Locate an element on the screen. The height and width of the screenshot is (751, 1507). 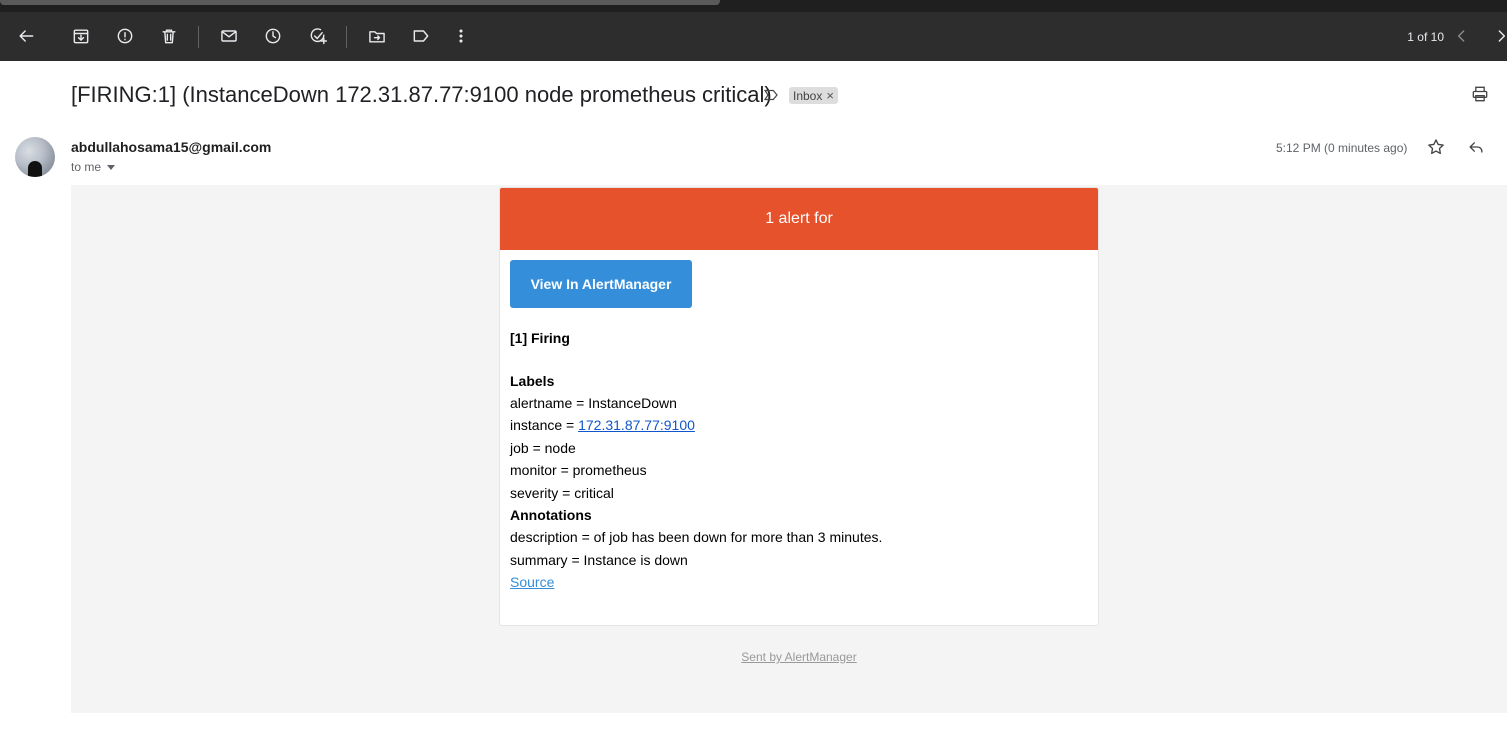
sender-avatar is located at coordinates (35, 157).